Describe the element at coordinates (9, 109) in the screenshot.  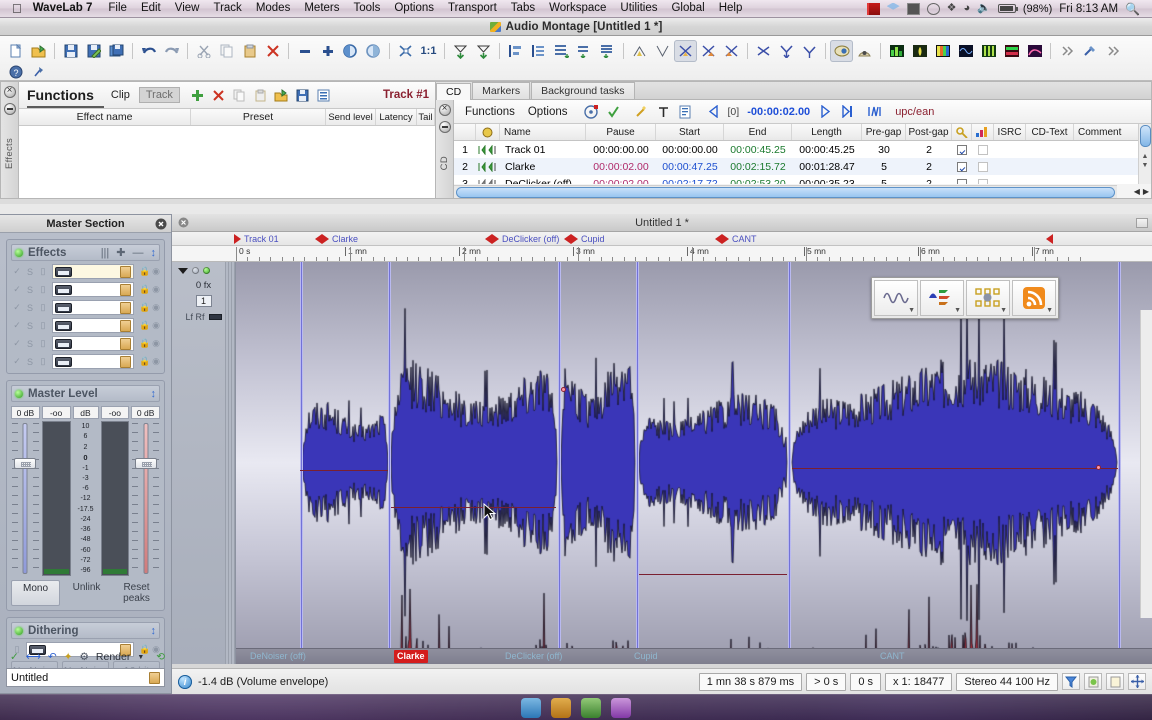
I see `minimize-icon` at that location.